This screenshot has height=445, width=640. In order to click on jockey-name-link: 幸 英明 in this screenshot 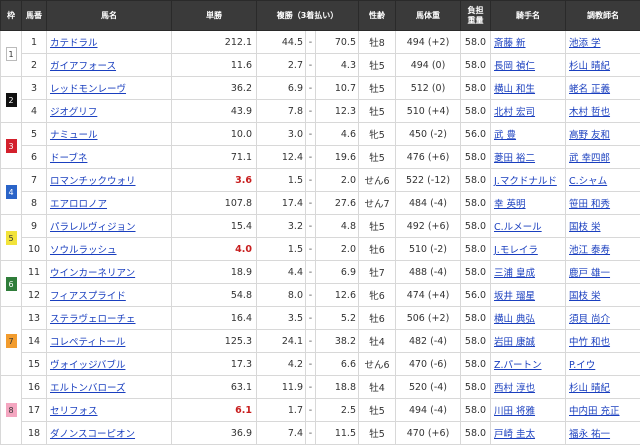, I will do `click(510, 204)`.